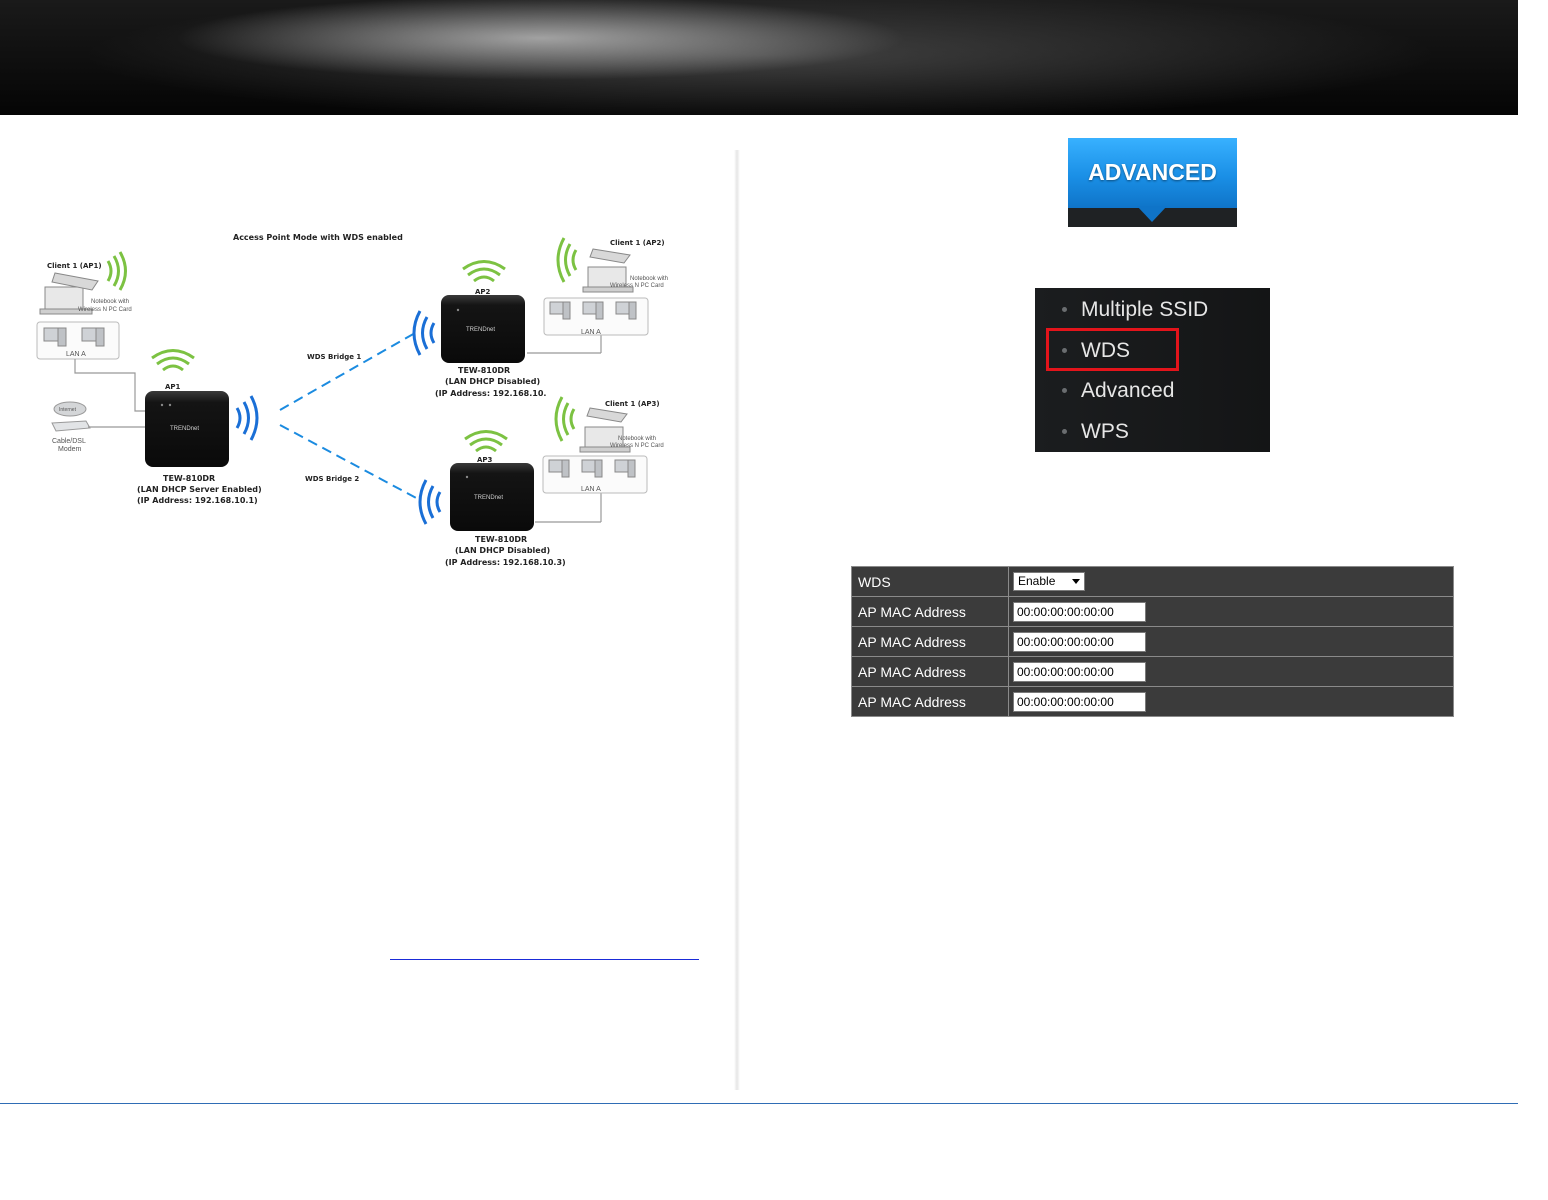 The height and width of the screenshot is (1200, 1548). Describe the element at coordinates (173, 387) in the screenshot. I see `ap1-label: AP1` at that location.